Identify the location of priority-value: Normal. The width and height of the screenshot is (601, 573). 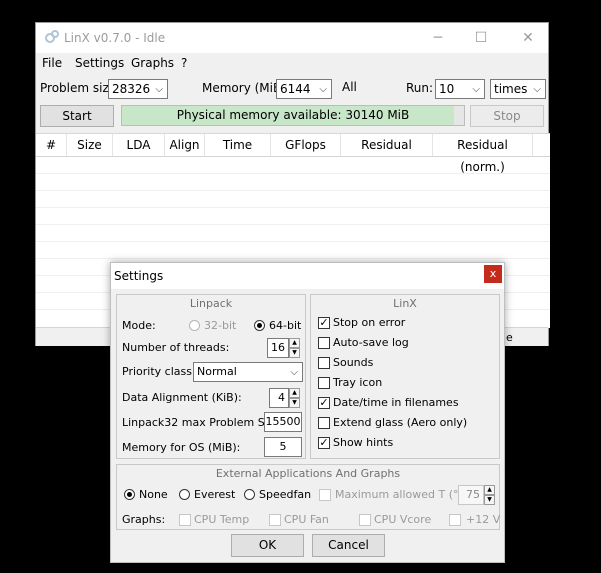
(217, 371).